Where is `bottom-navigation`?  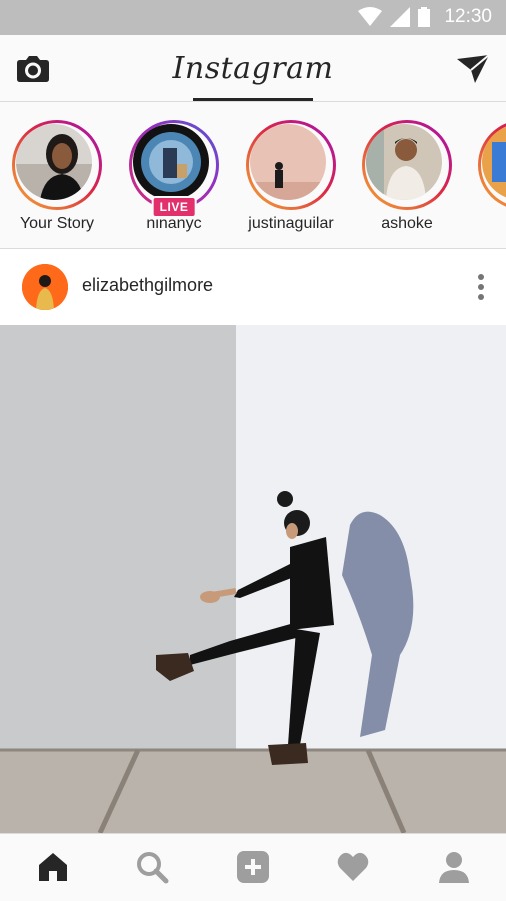 bottom-navigation is located at coordinates (253, 867).